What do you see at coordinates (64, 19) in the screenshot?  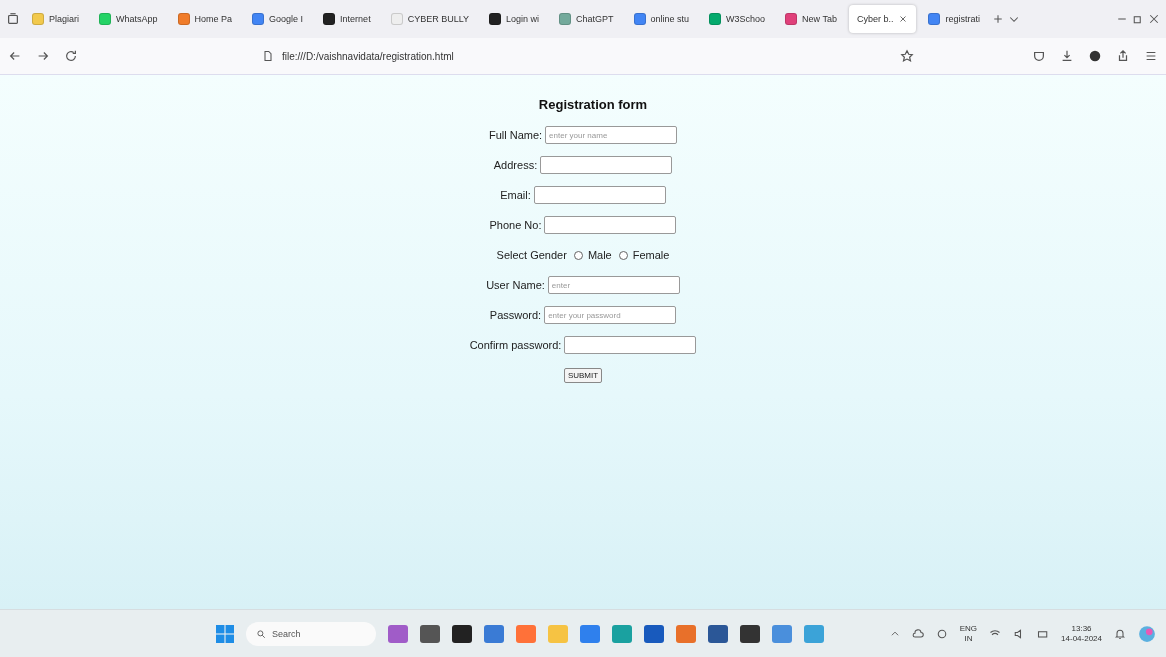 I see `tab-title: Plagiari` at bounding box center [64, 19].